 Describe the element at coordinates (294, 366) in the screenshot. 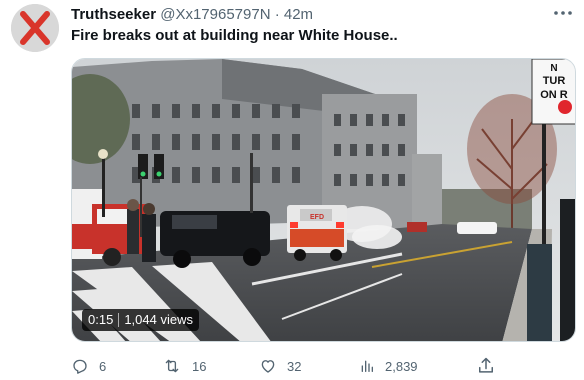

I see `like-count: 32` at that location.